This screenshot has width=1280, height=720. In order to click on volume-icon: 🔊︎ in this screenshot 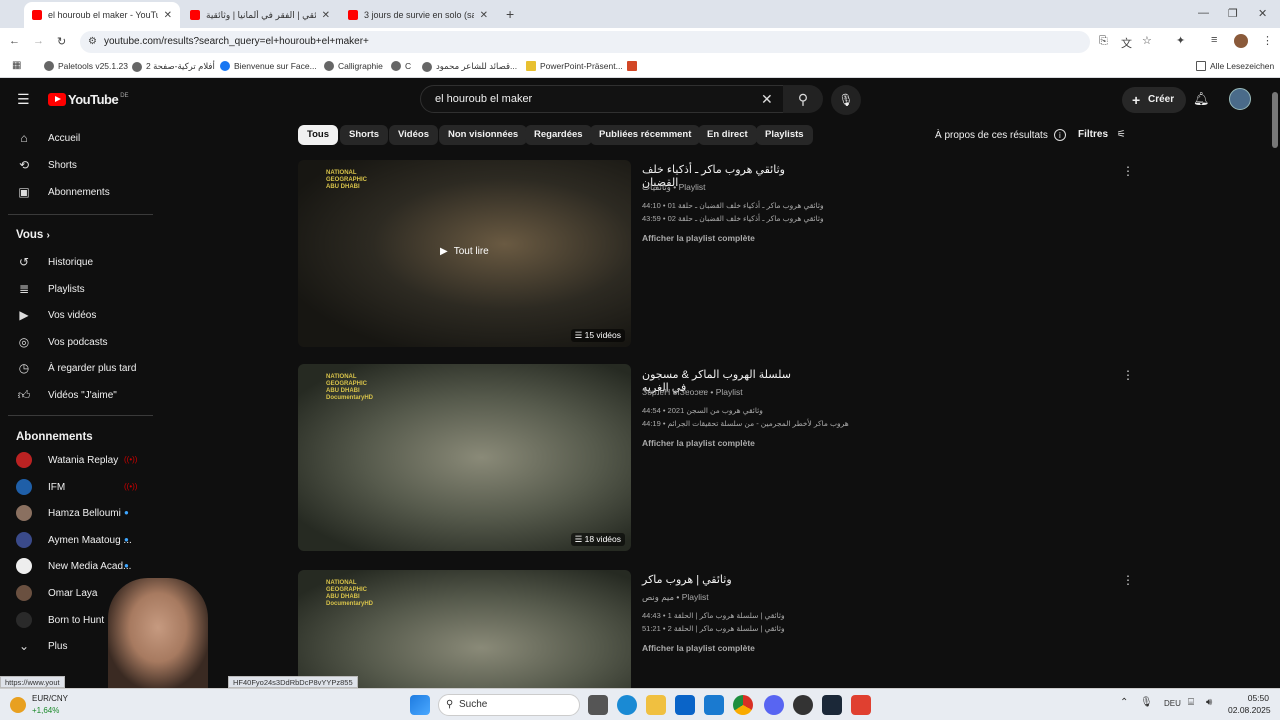, I will do `click(1209, 702)`.